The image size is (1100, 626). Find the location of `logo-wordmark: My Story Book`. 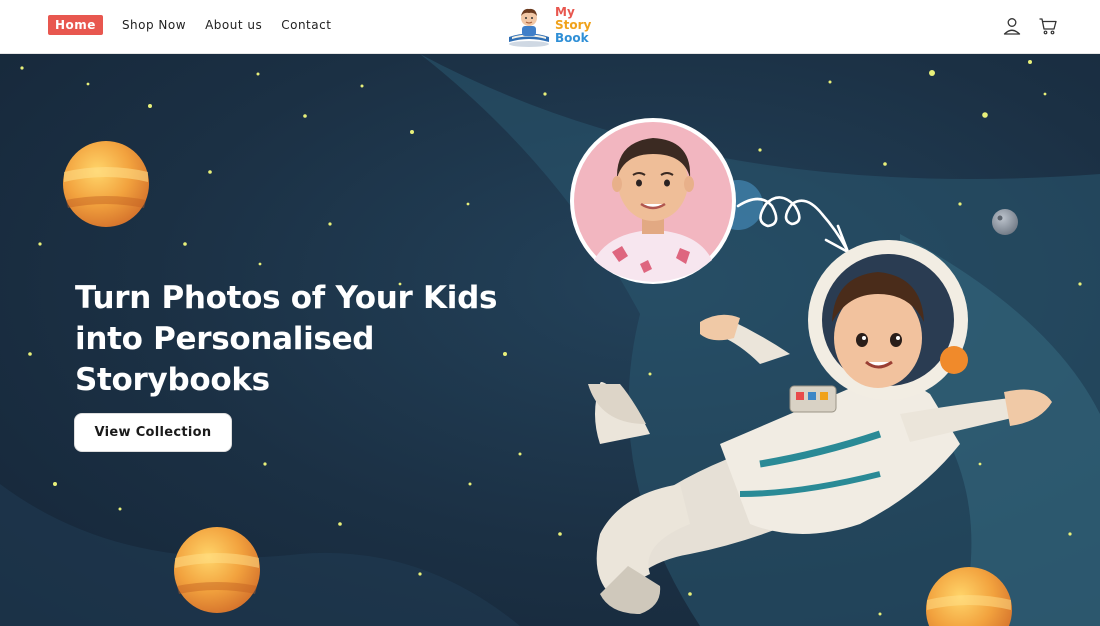

logo-wordmark: My Story Book is located at coordinates (573, 25).